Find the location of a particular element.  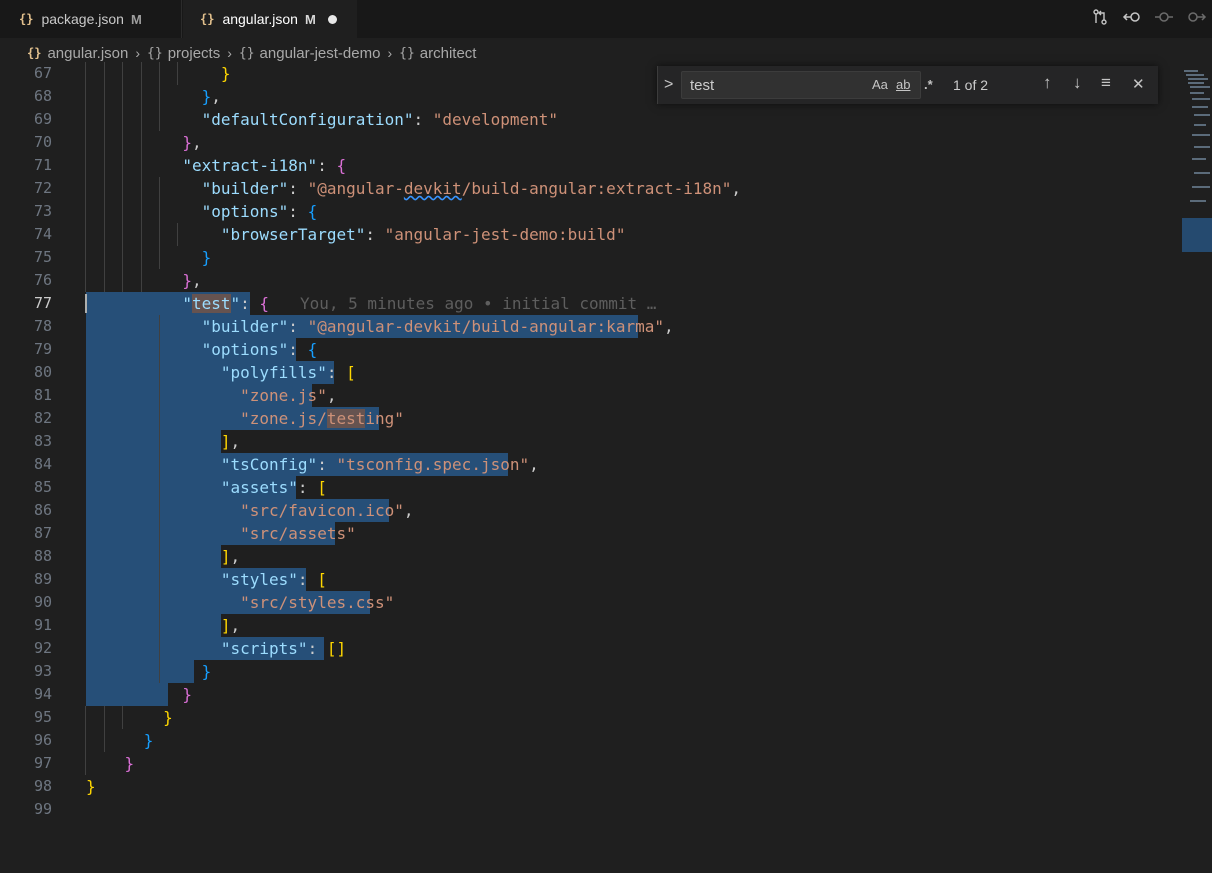

code-line: 79 "options": { is located at coordinates (590, 349).